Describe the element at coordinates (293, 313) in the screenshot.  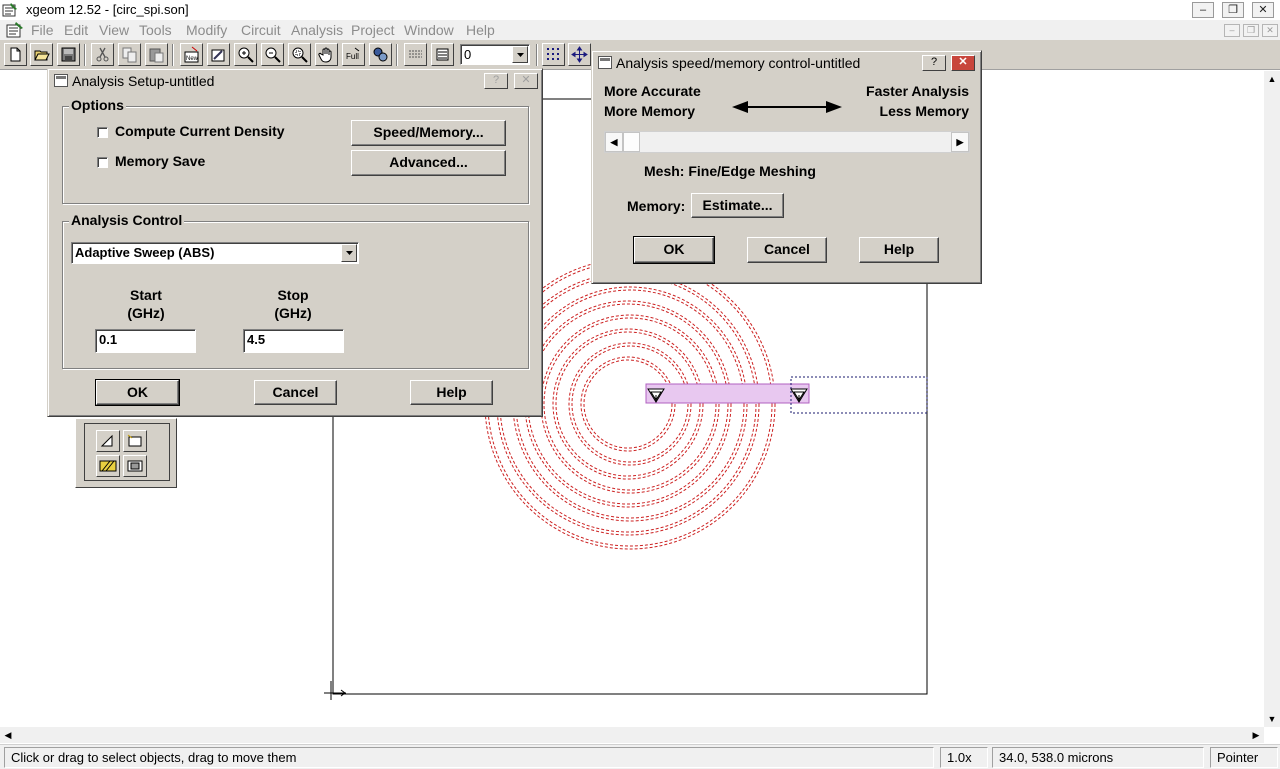
I see `stop-unit: (GHz)` at that location.